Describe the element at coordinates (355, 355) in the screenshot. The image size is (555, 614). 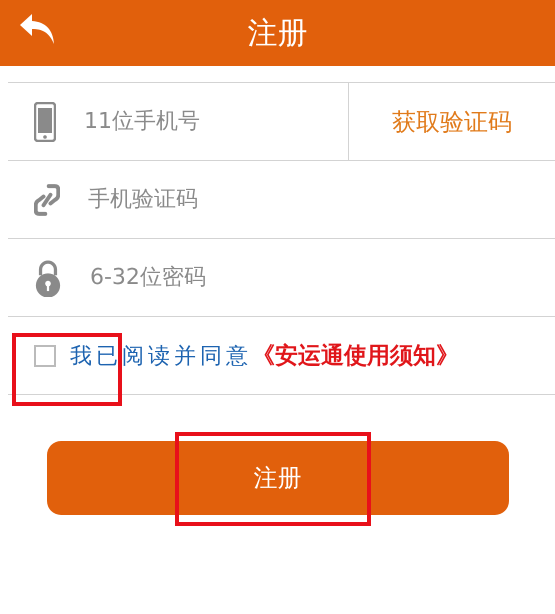
I see `terms-link: 《安运通使用须知》` at that location.